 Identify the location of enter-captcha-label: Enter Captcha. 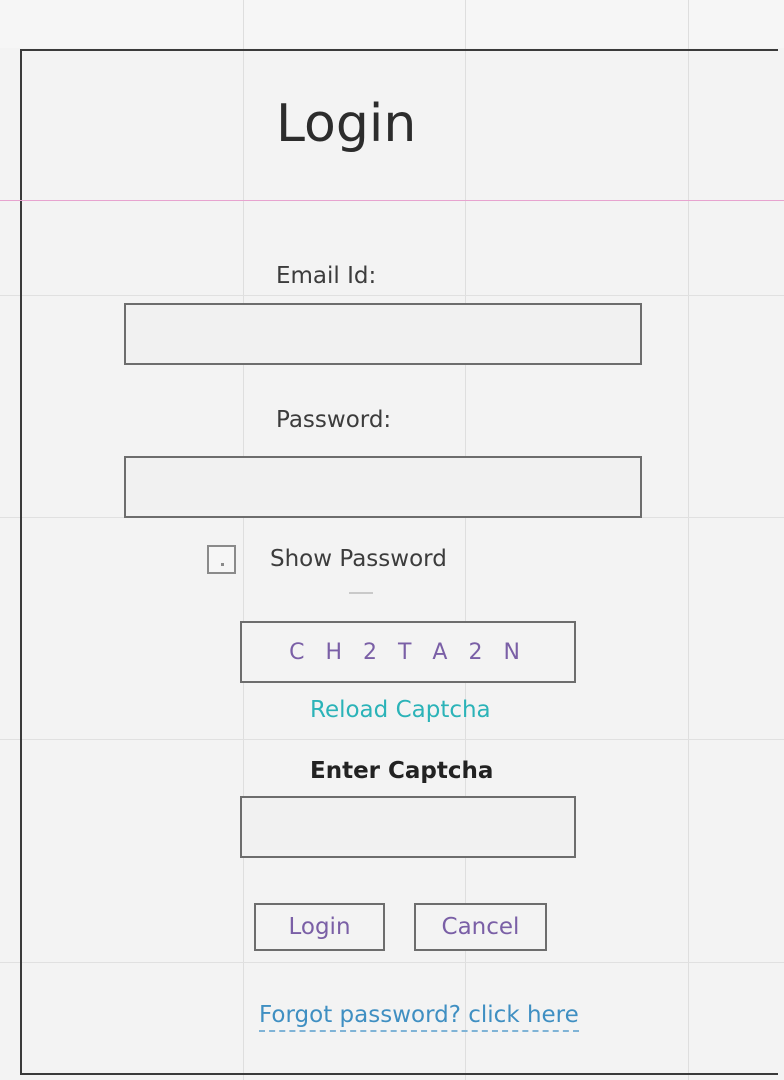
(402, 771).